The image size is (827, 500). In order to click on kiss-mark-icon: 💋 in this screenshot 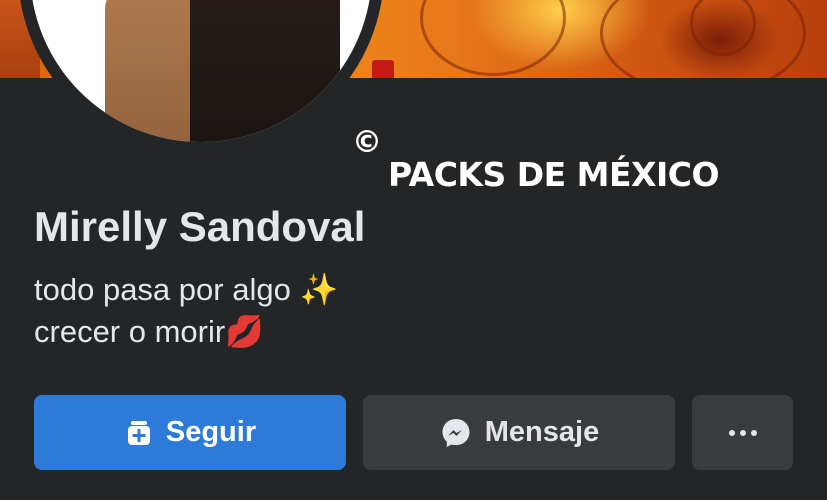, I will do `click(244, 332)`.